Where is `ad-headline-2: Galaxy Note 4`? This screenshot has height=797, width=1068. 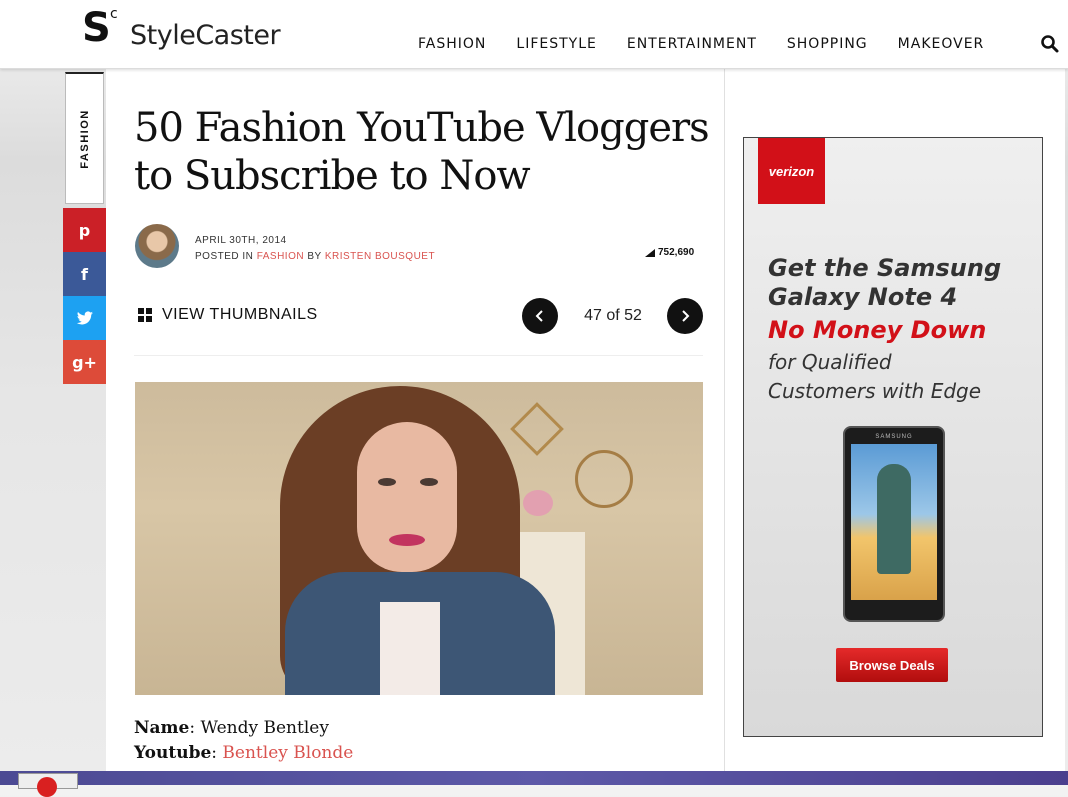 ad-headline-2: Galaxy Note 4 is located at coordinates (863, 297).